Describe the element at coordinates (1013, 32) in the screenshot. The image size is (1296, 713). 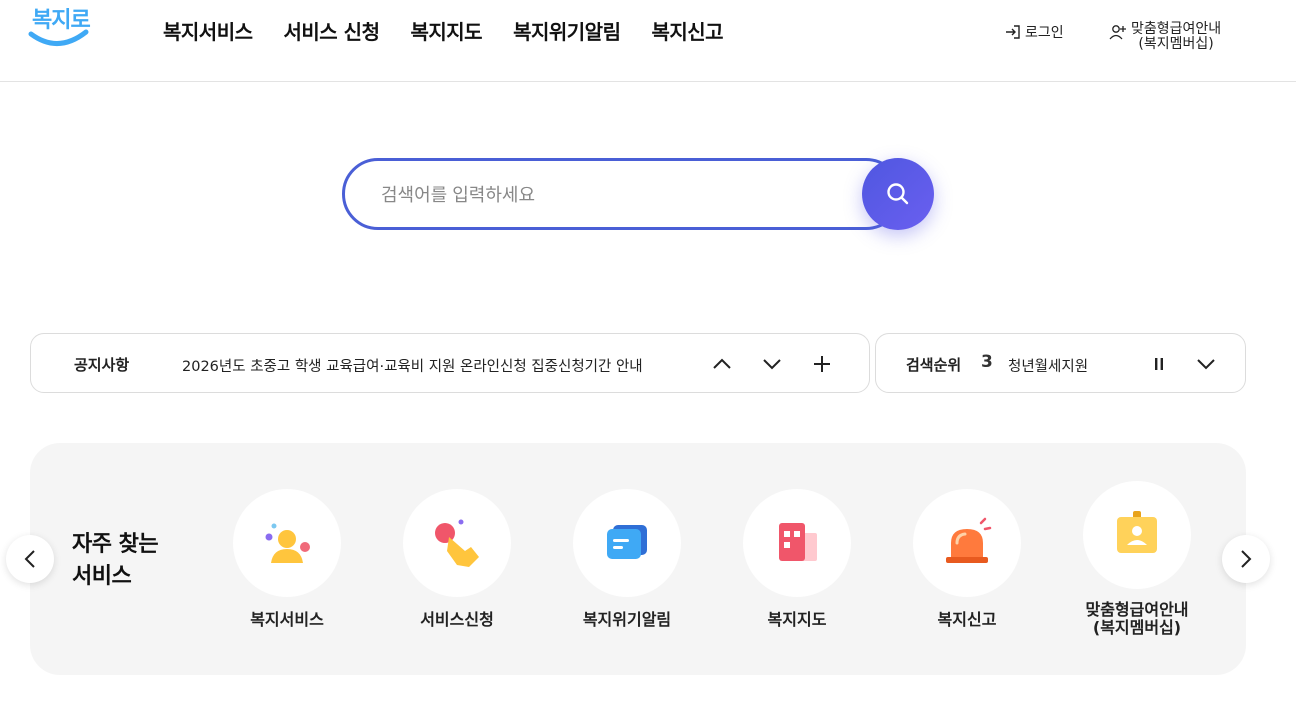
I see `login-icon` at that location.